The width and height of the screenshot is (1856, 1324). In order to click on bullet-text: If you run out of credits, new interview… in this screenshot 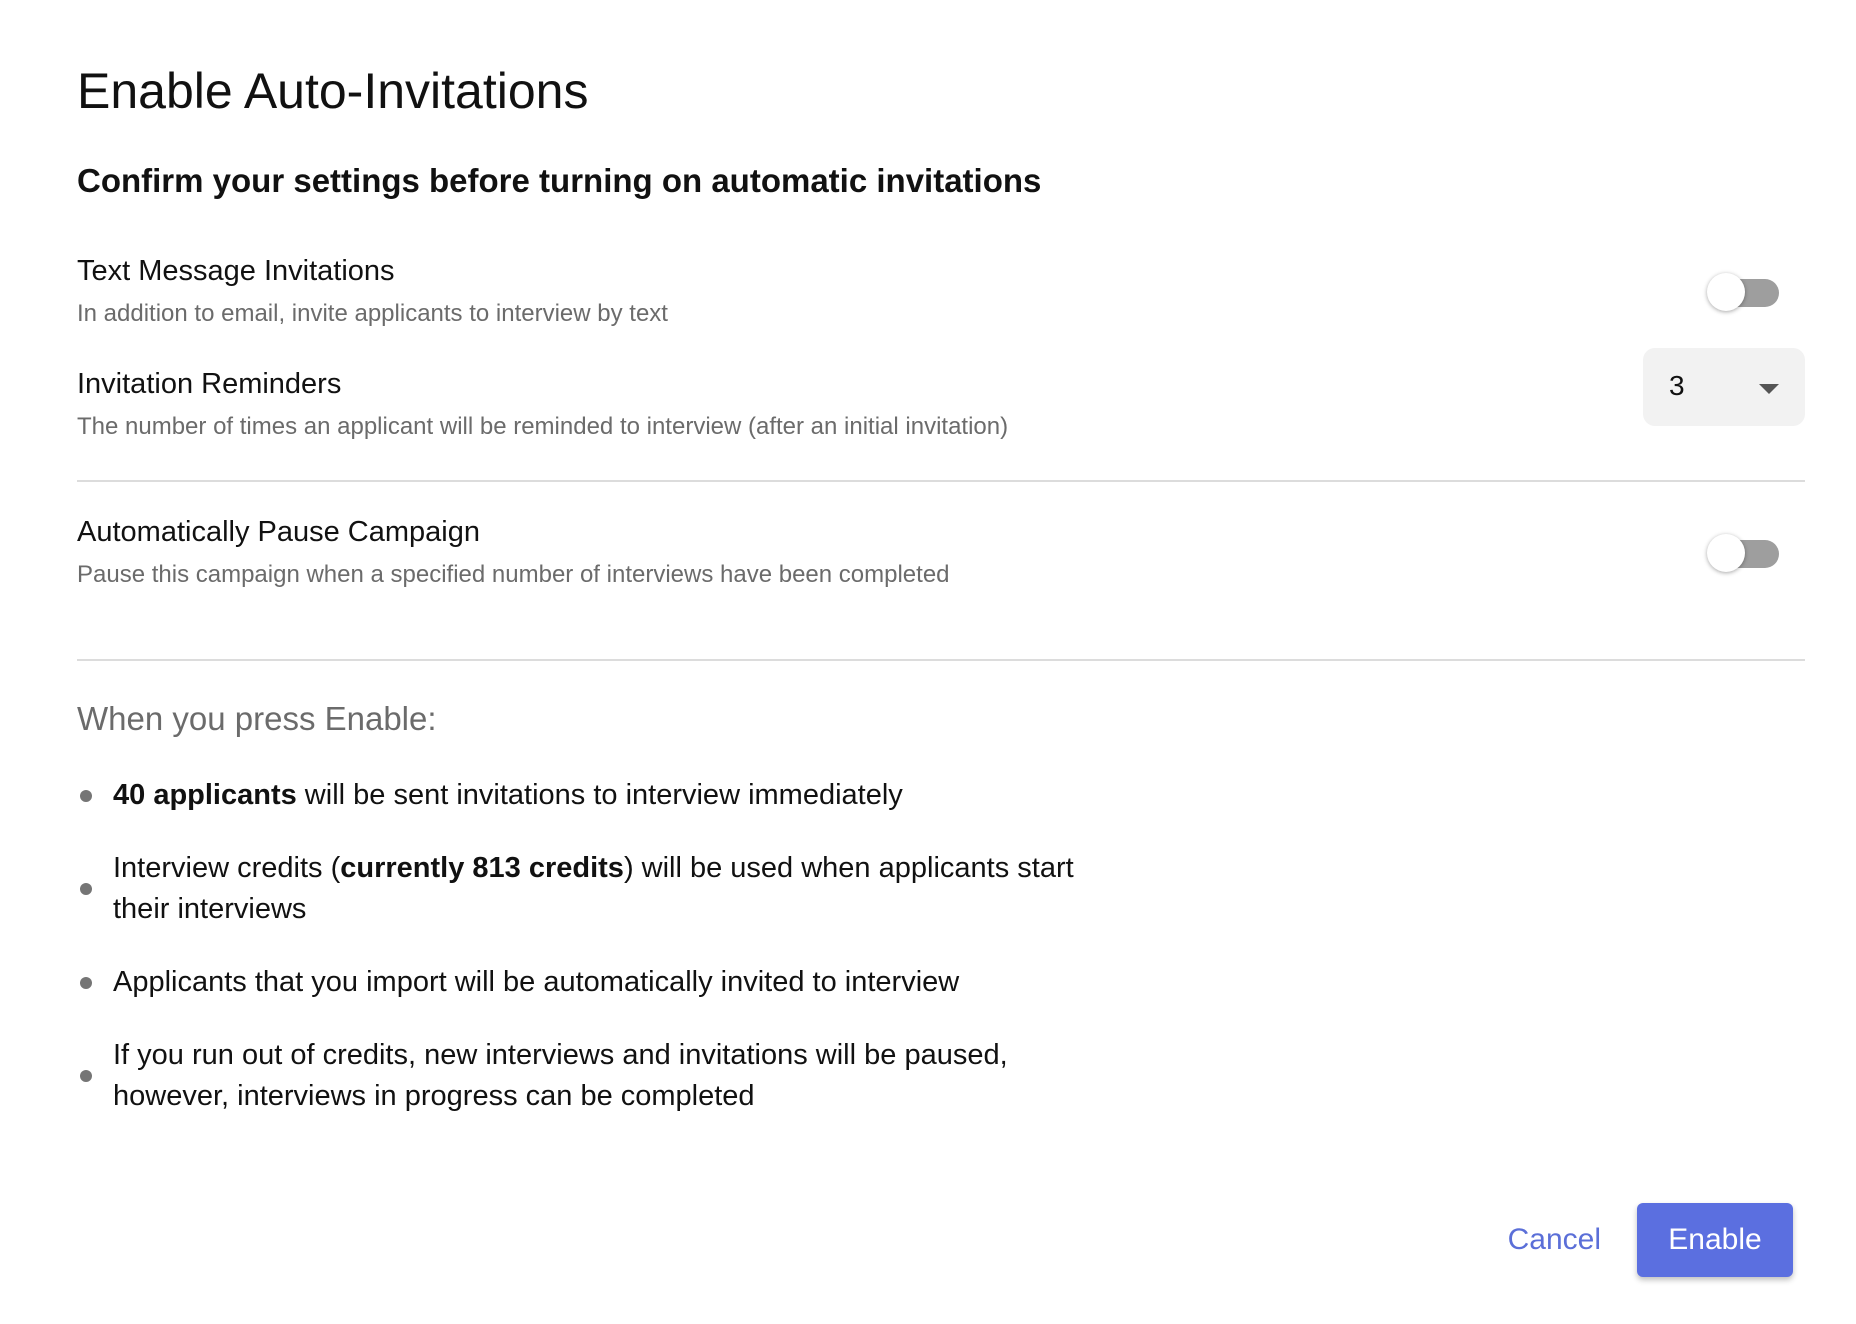, I will do `click(560, 1075)`.